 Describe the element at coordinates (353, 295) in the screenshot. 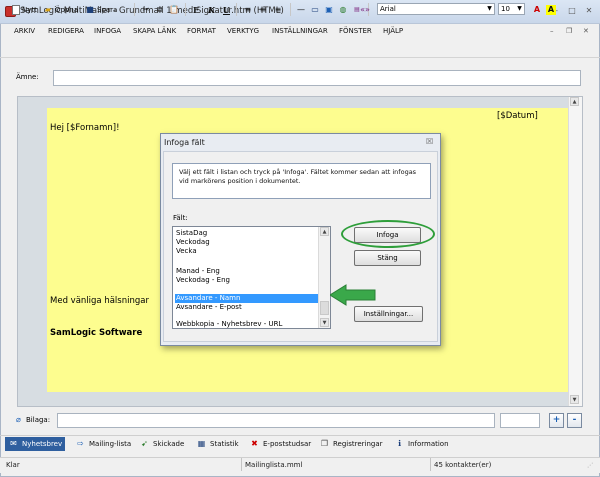

I see `green-arrow-icon` at that location.